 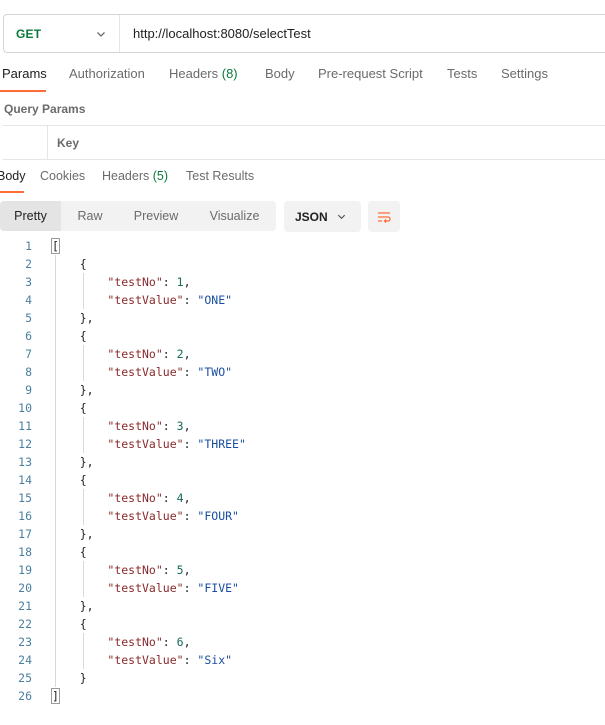 What do you see at coordinates (25, 426) in the screenshot?
I see `line-number: 11` at bounding box center [25, 426].